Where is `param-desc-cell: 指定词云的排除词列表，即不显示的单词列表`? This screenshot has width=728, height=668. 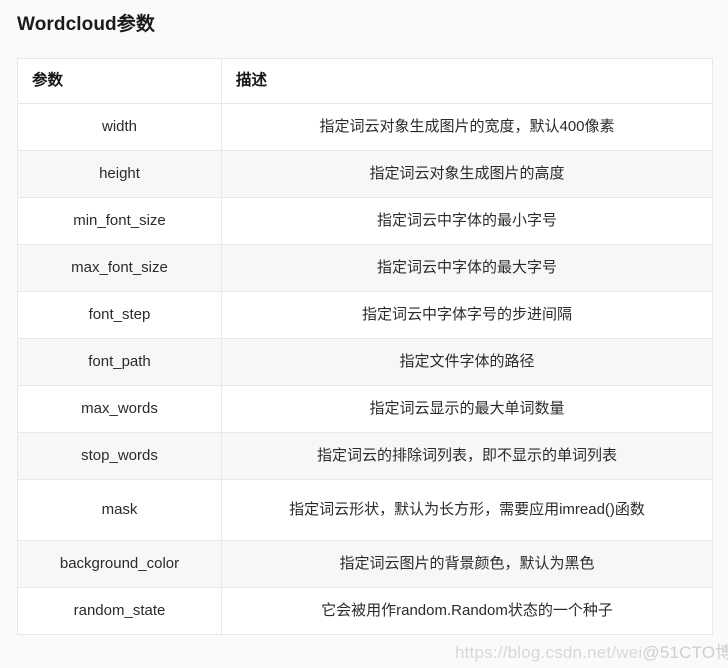
param-desc-cell: 指定词云的排除词列表，即不显示的单词列表 is located at coordinates (467, 456).